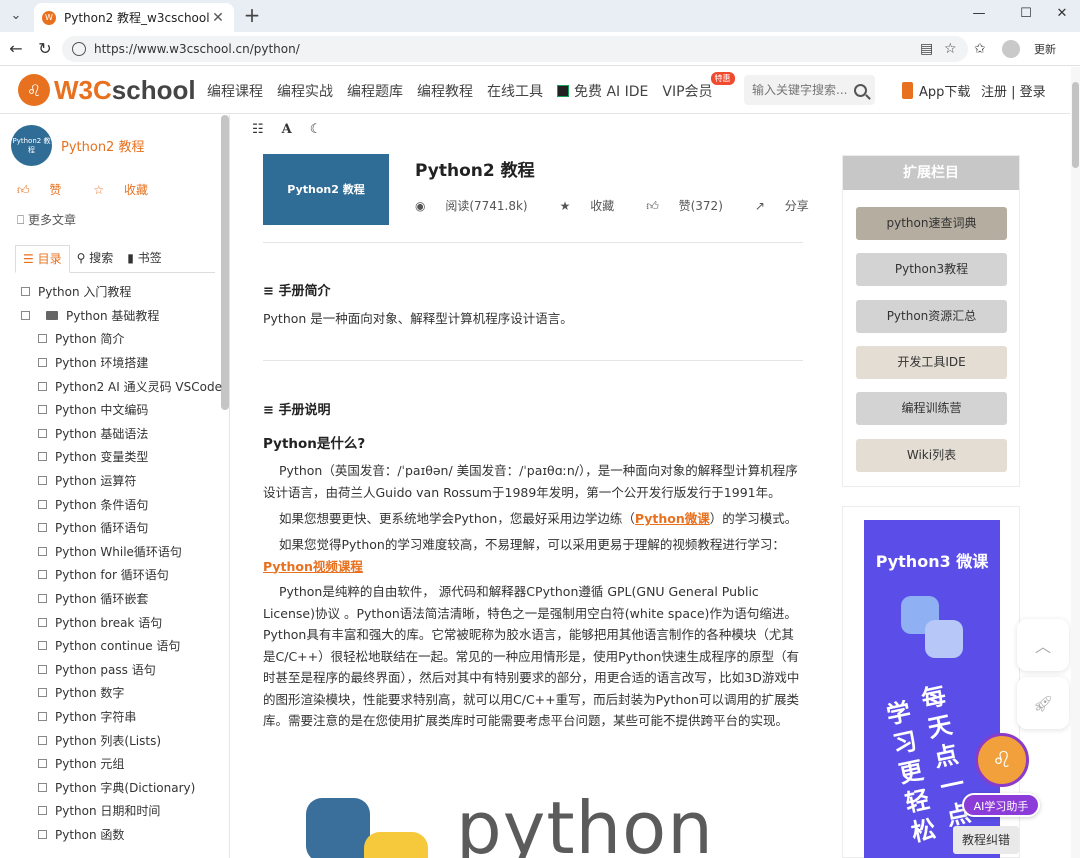 Image resolution: width=1080 pixels, height=858 pixels. Describe the element at coordinates (16, 15) in the screenshot. I see `tab-list-chevron-icon: ⌄` at that location.